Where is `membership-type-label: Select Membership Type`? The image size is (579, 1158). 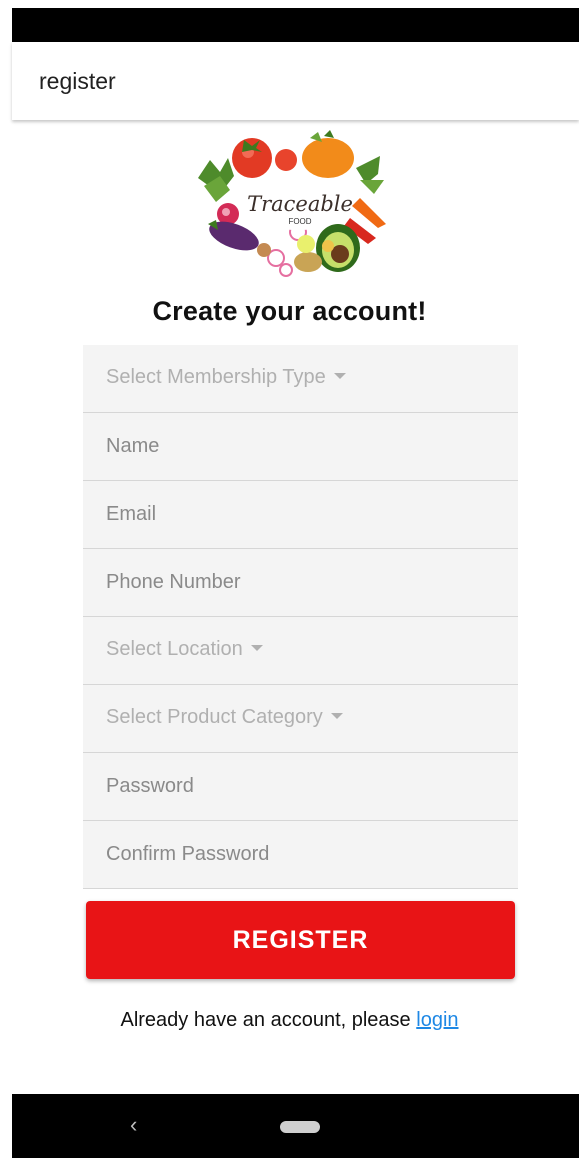
membership-type-label: Select Membership Type is located at coordinates (226, 377).